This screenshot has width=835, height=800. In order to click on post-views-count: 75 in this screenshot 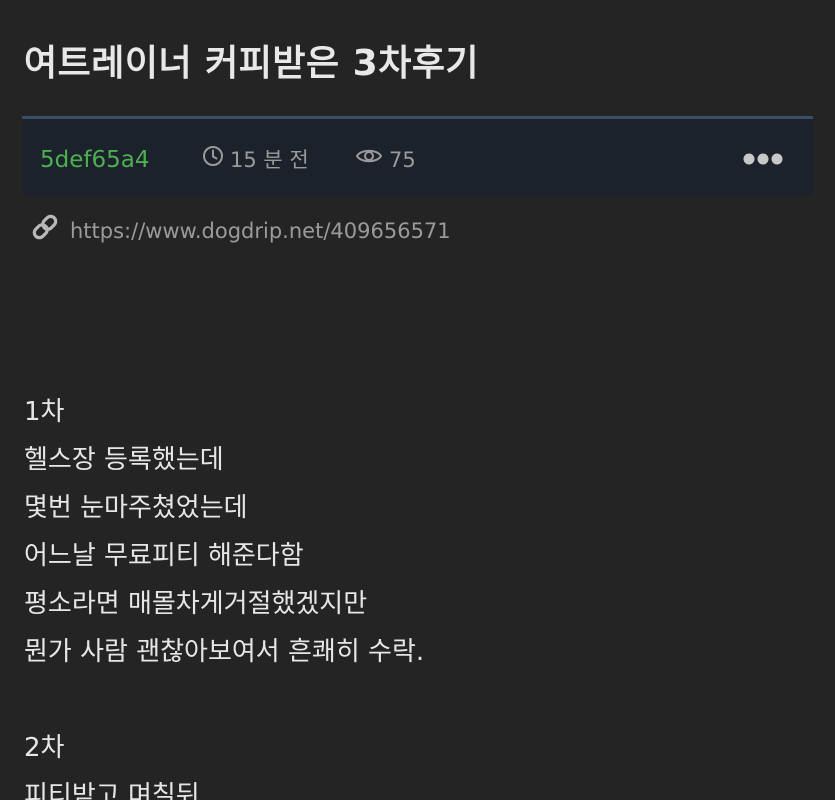, I will do `click(402, 160)`.